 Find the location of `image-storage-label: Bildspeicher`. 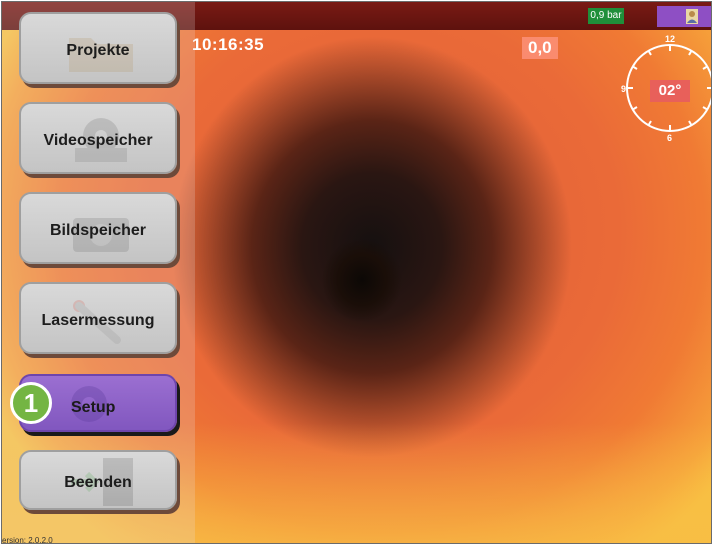

image-storage-label: Bildspeicher is located at coordinates (98, 230).